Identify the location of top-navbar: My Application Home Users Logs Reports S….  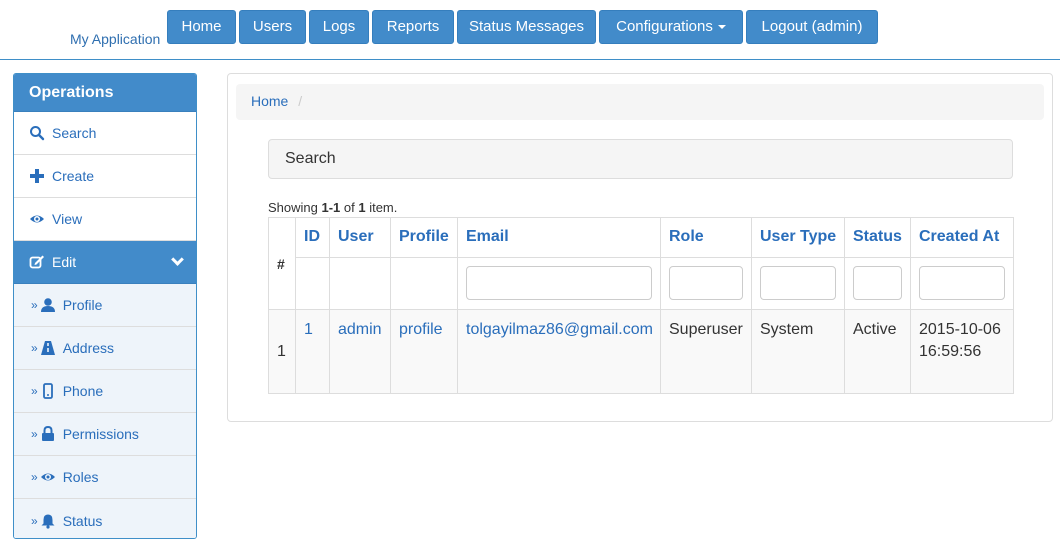
(530, 30).